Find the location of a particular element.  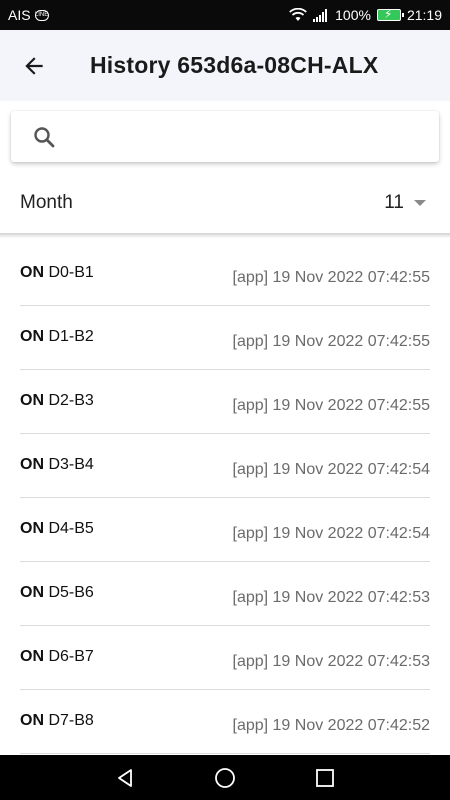

item-title: ON D6-B7 is located at coordinates (57, 657).